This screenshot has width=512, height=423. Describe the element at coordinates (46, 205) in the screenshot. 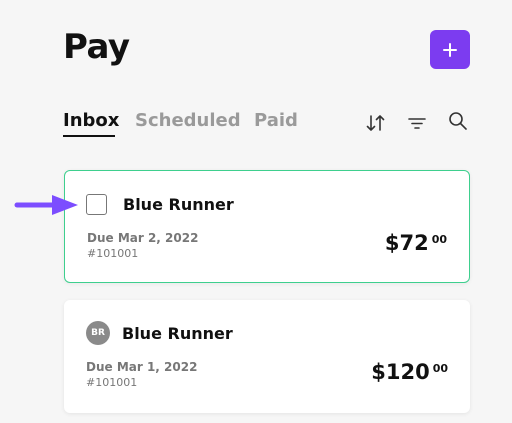

I see `pointer-arrow-icon` at that location.